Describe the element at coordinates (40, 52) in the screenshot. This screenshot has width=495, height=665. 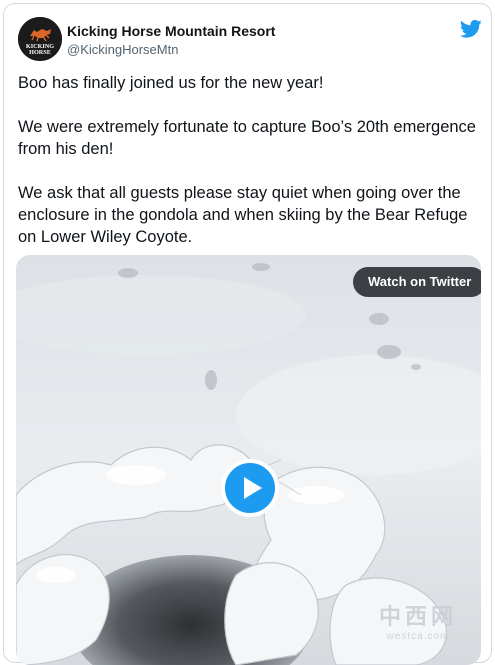
I see `svg-text: HORSE` at that location.